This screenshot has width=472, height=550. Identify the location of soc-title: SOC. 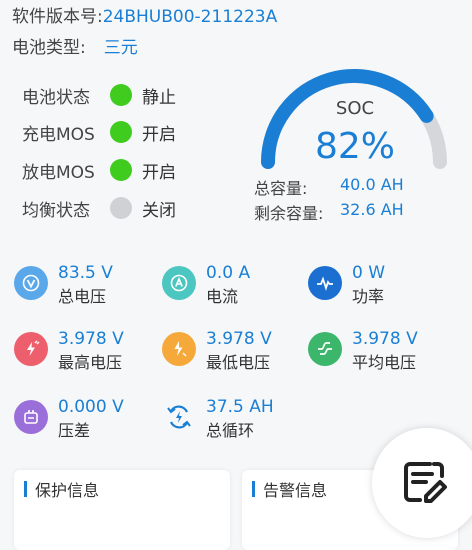
(355, 108).